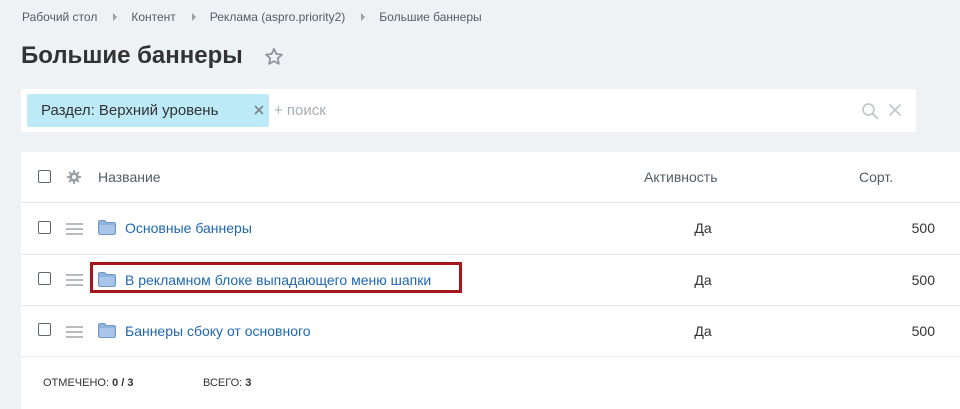 This screenshot has height=409, width=960. What do you see at coordinates (490, 177) in the screenshot?
I see `grid-header: Название Активность Сорт.` at bounding box center [490, 177].